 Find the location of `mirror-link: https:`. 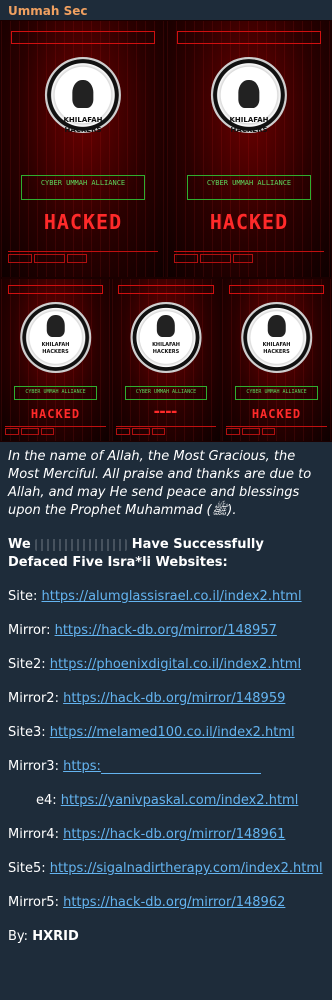

mirror-link: https: is located at coordinates (82, 766).